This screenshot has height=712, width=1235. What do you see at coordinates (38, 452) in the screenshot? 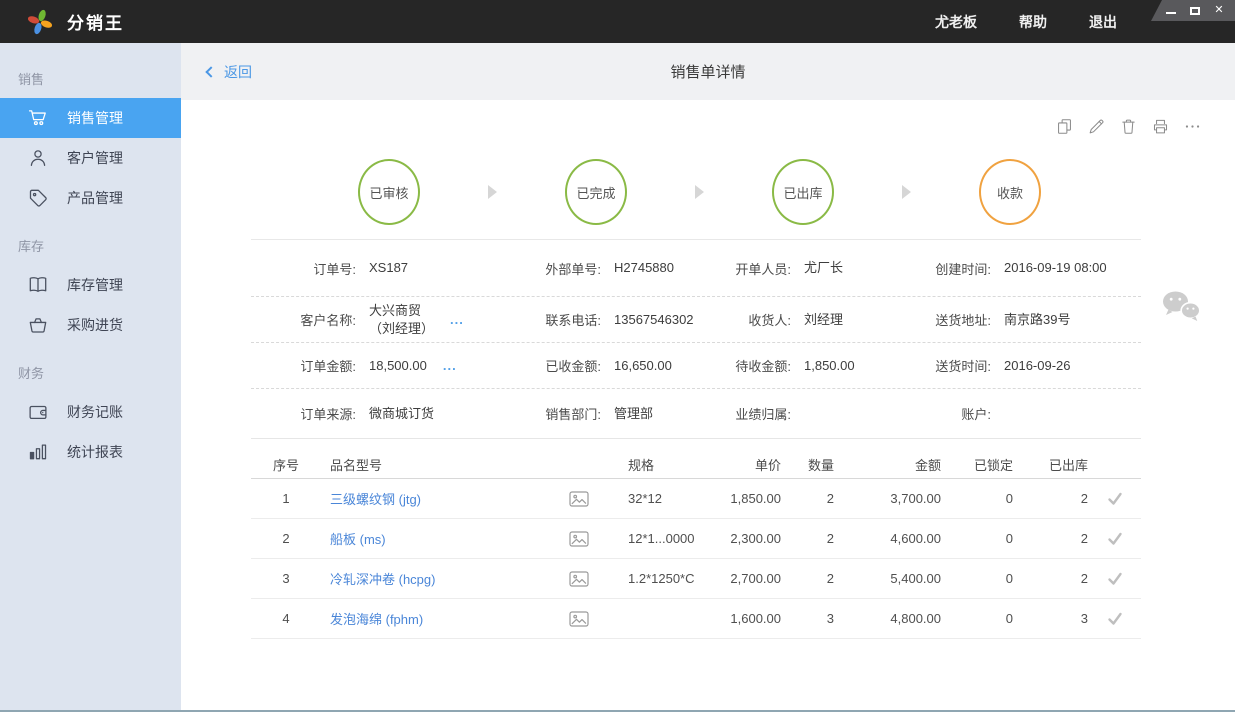
I see `bar-chart-icon` at bounding box center [38, 452].